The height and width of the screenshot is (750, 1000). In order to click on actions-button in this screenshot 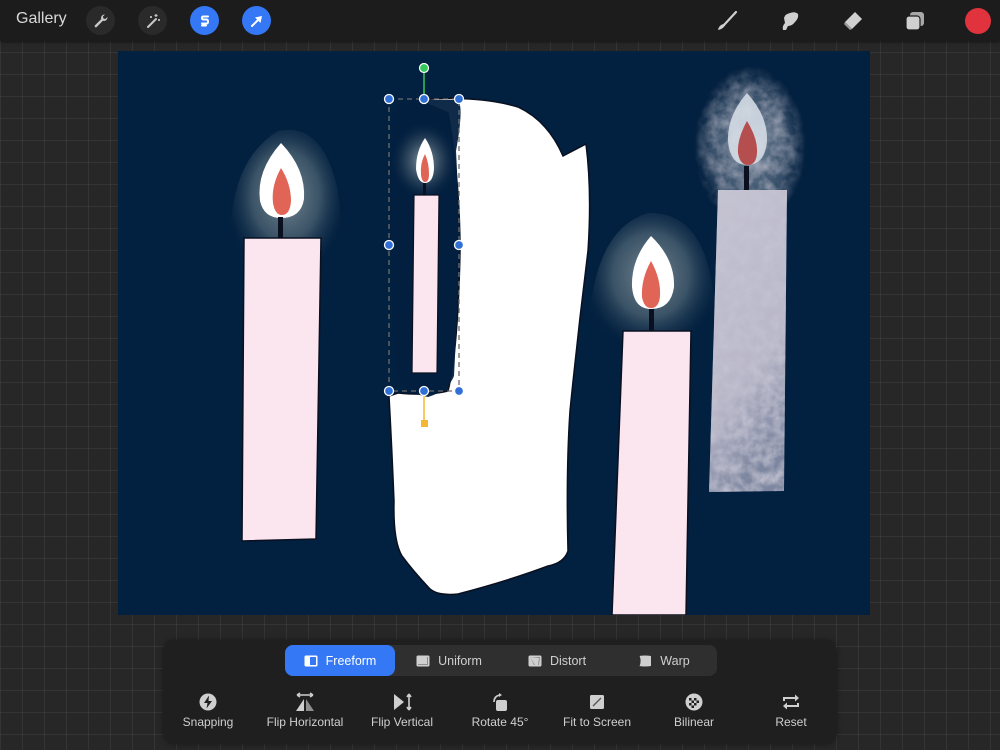, I will do `click(100, 20)`.